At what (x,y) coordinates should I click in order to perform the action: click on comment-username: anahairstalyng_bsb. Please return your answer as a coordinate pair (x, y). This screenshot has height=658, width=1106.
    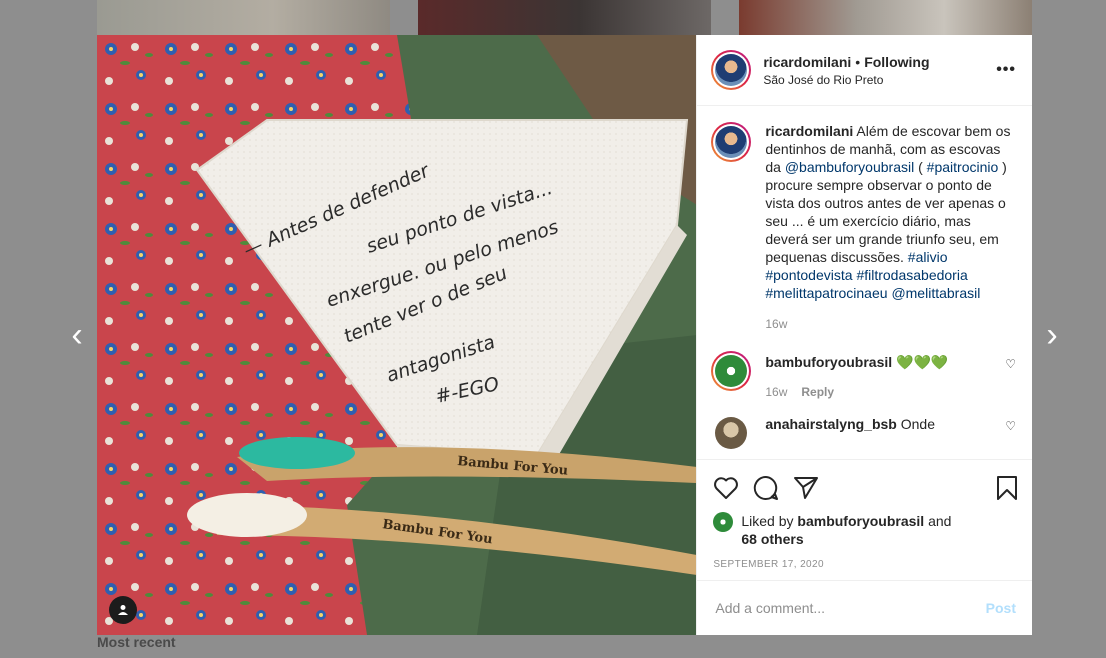
    Looking at the image, I should click on (831, 424).